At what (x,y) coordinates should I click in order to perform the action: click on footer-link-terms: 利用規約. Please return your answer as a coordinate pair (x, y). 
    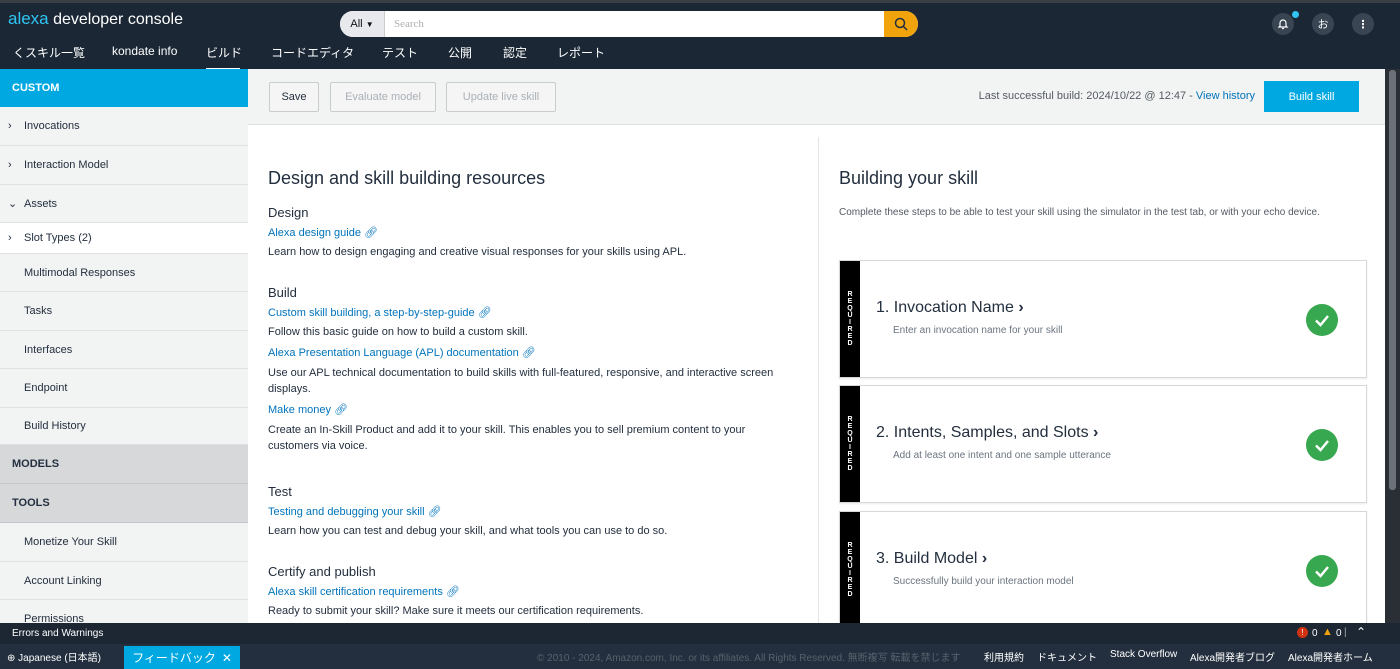
    Looking at the image, I should click on (1004, 656).